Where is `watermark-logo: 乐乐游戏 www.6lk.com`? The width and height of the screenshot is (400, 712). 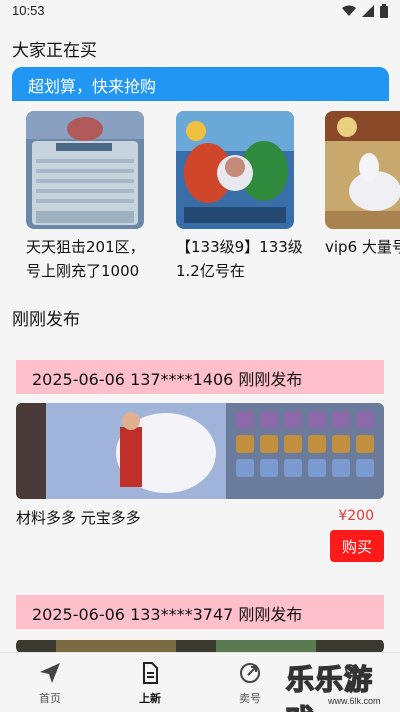
watermark-logo: 乐乐游戏 www.6lk.com is located at coordinates (341, 685).